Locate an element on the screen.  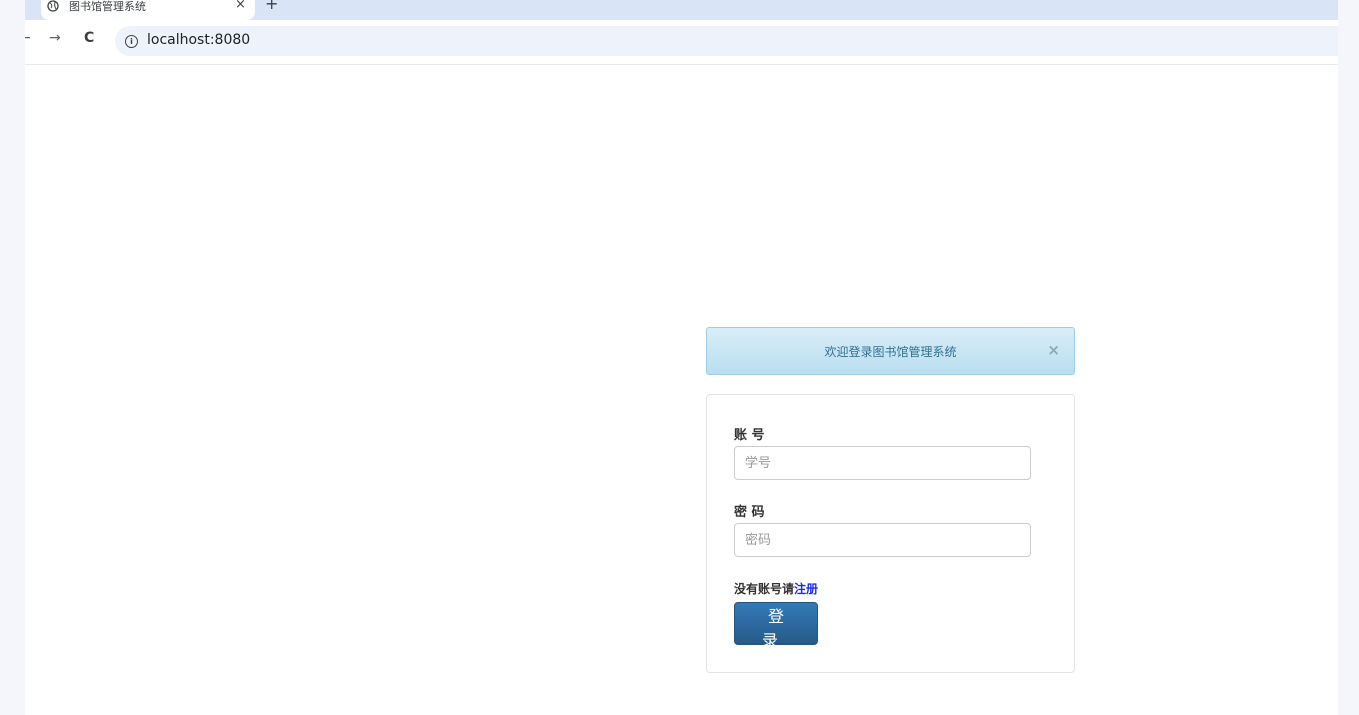
url-text: localhost:8080 is located at coordinates (199, 40).